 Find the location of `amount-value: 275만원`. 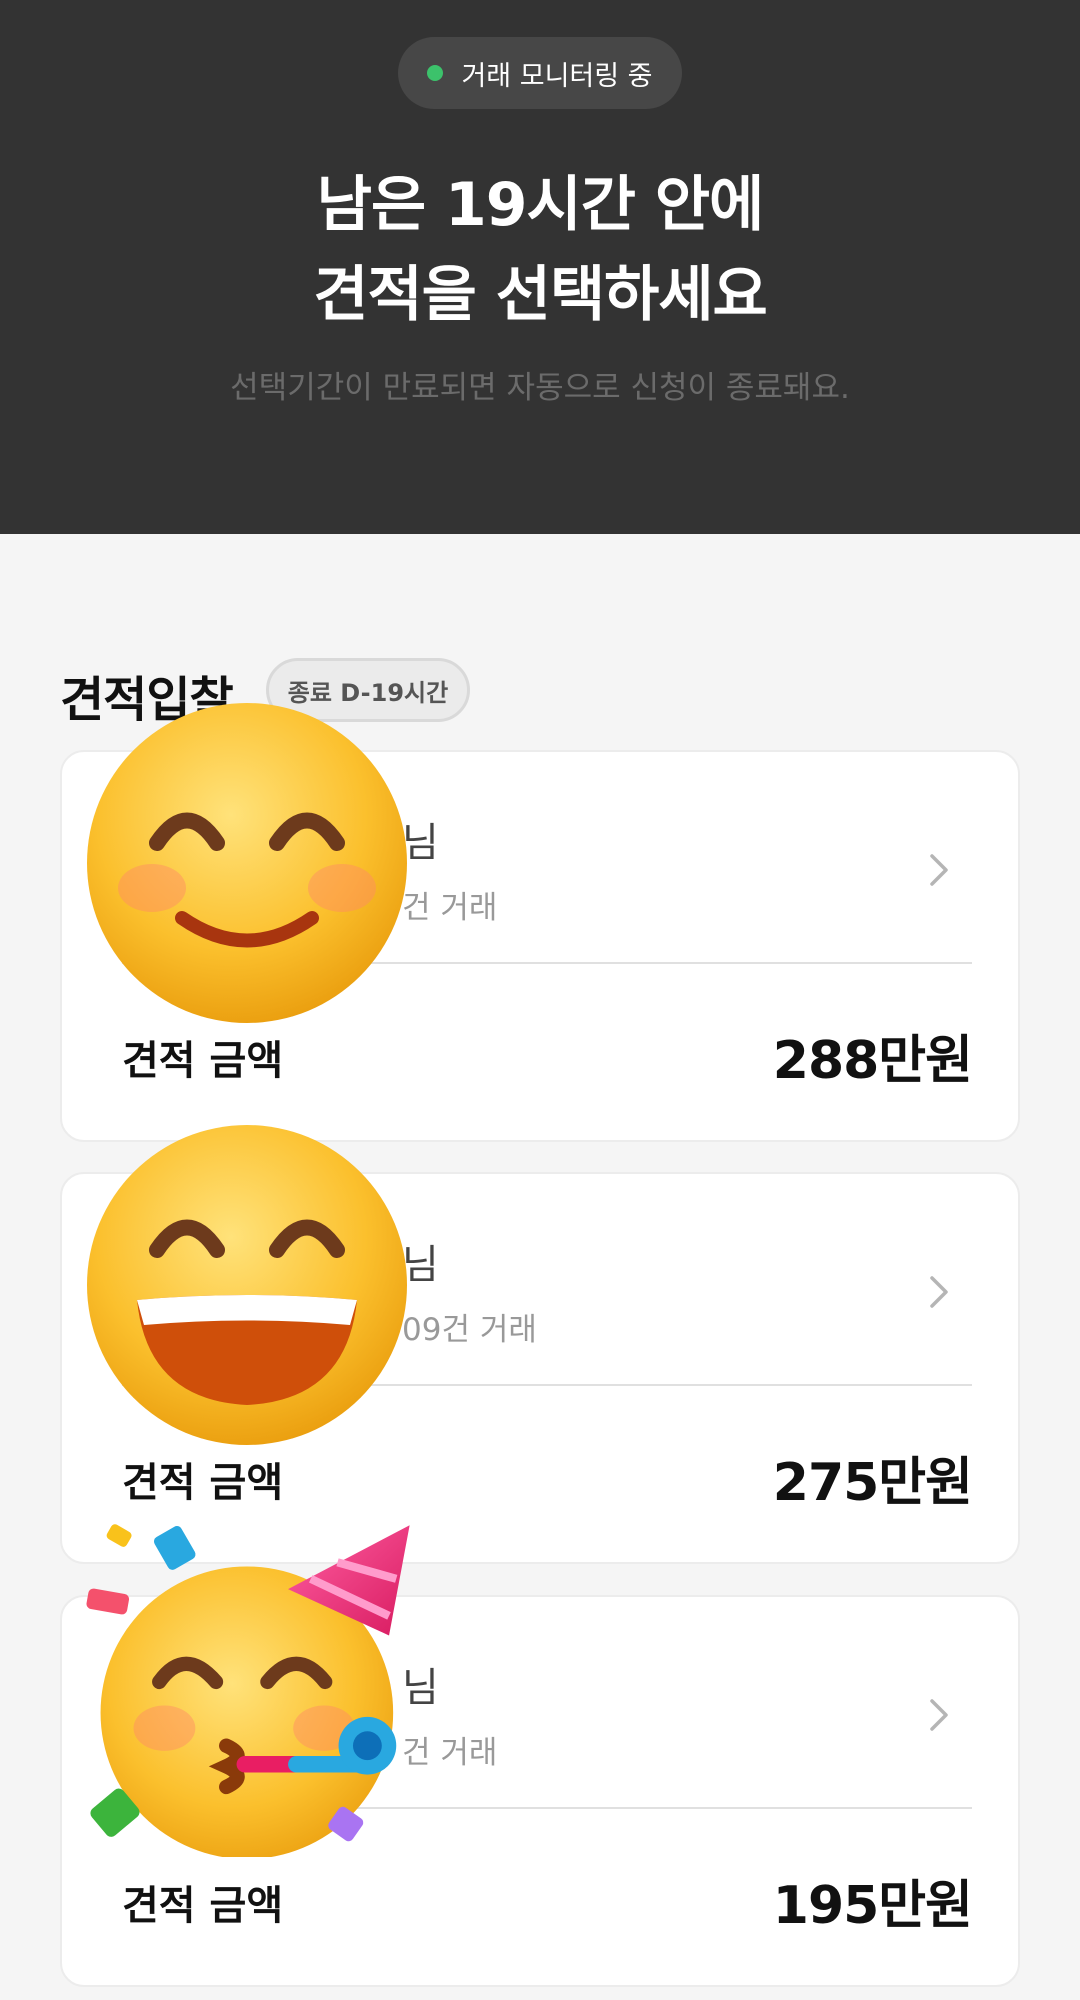

amount-value: 275만원 is located at coordinates (872, 1483).